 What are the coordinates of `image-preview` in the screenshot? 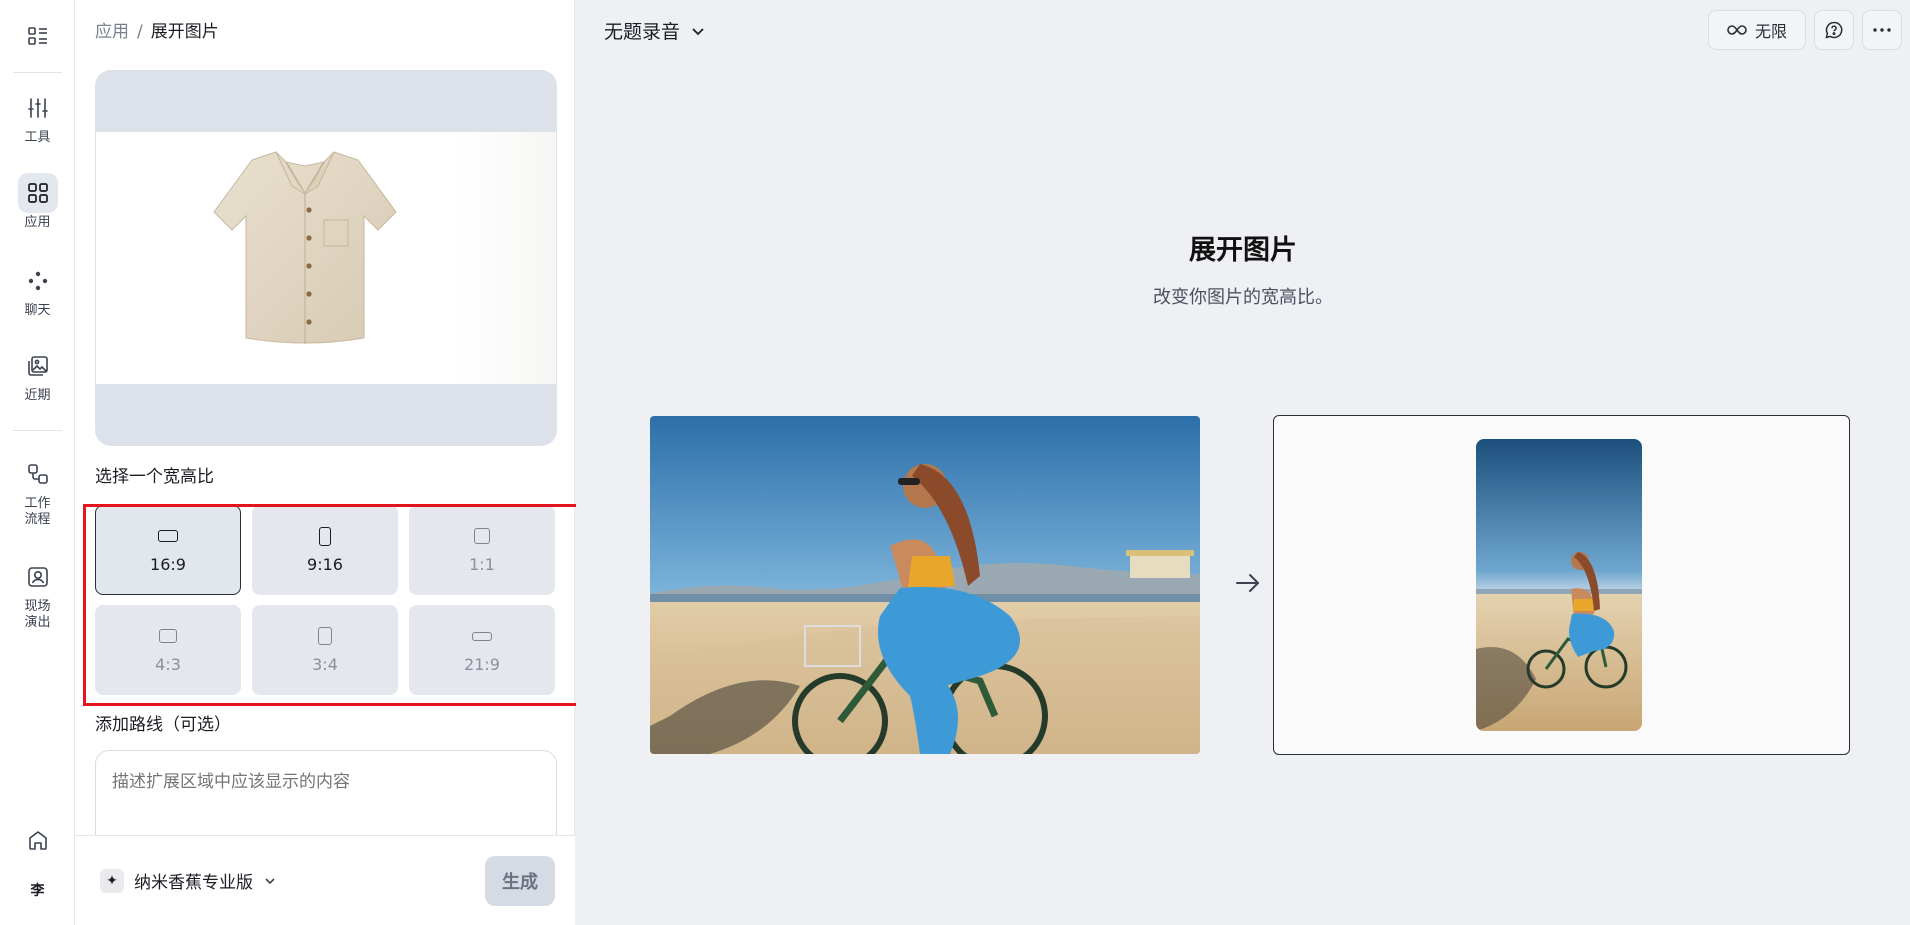 It's located at (326, 258).